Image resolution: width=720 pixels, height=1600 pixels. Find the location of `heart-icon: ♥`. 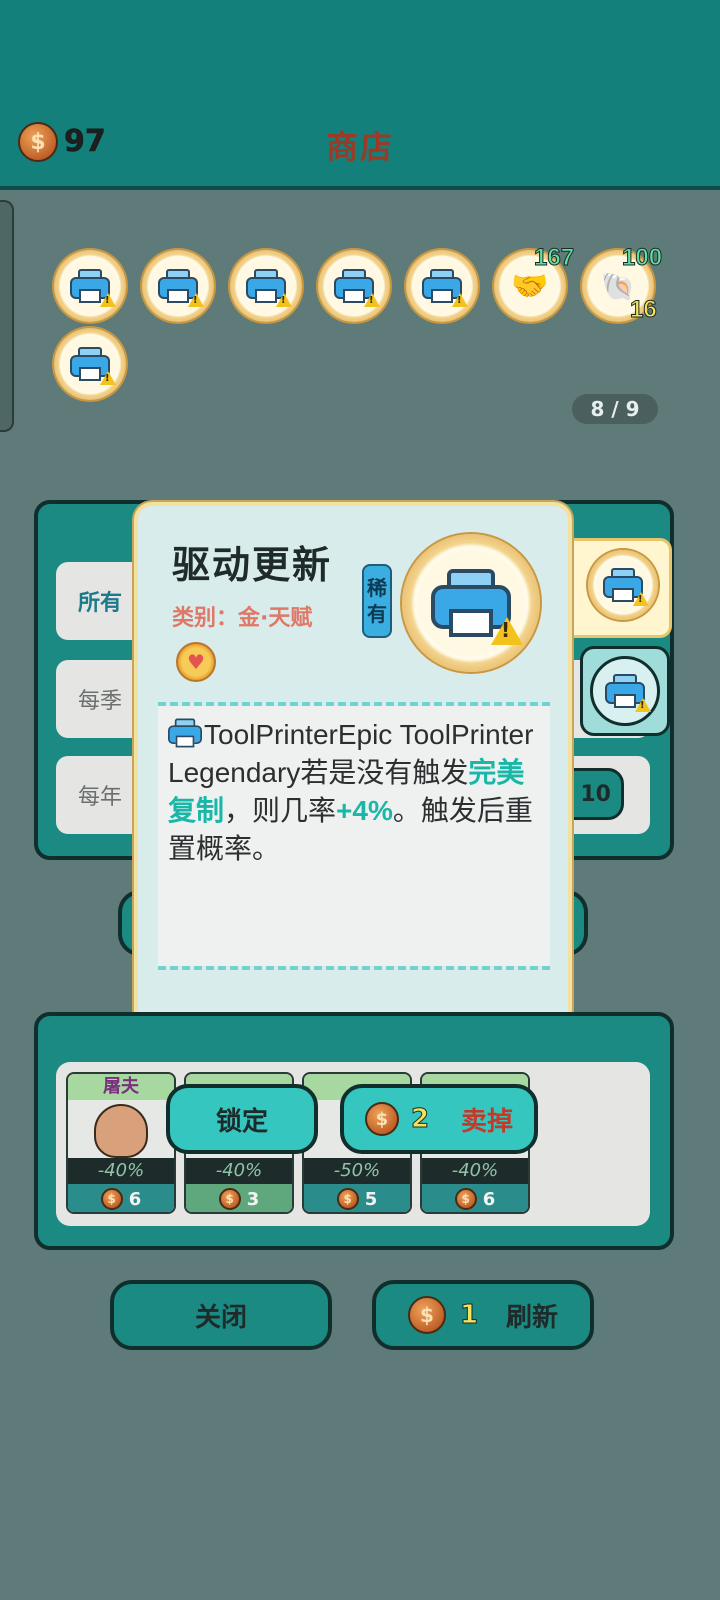

heart-icon: ♥ is located at coordinates (196, 662).